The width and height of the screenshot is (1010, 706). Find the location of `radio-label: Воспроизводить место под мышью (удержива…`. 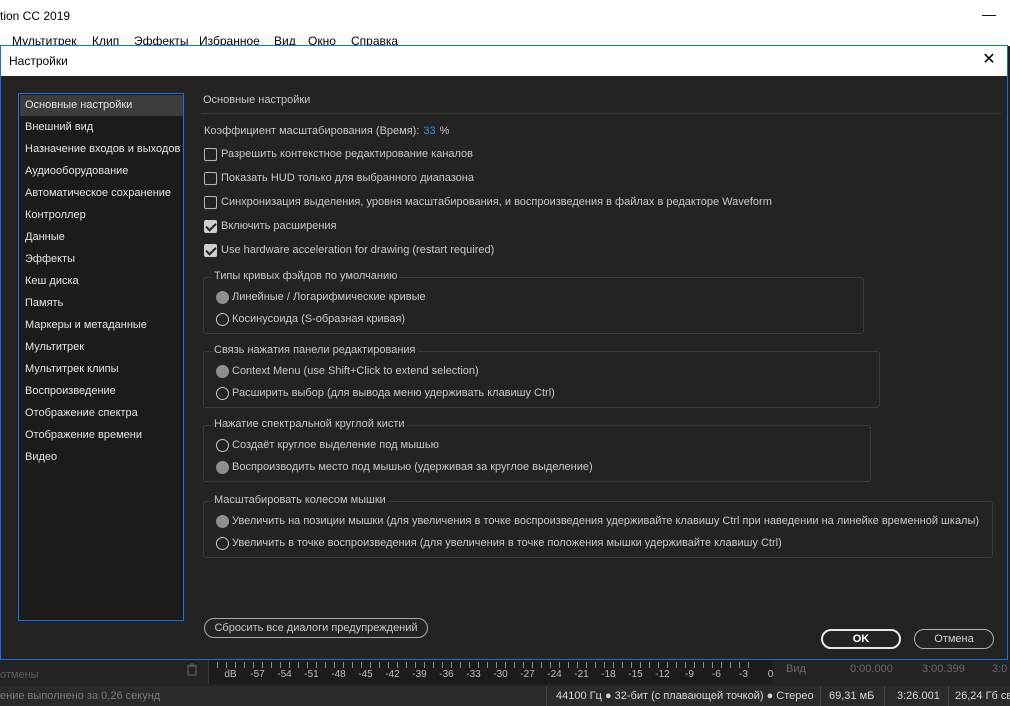

radio-label: Воспроизводить место под мышью (удержива… is located at coordinates (412, 467).